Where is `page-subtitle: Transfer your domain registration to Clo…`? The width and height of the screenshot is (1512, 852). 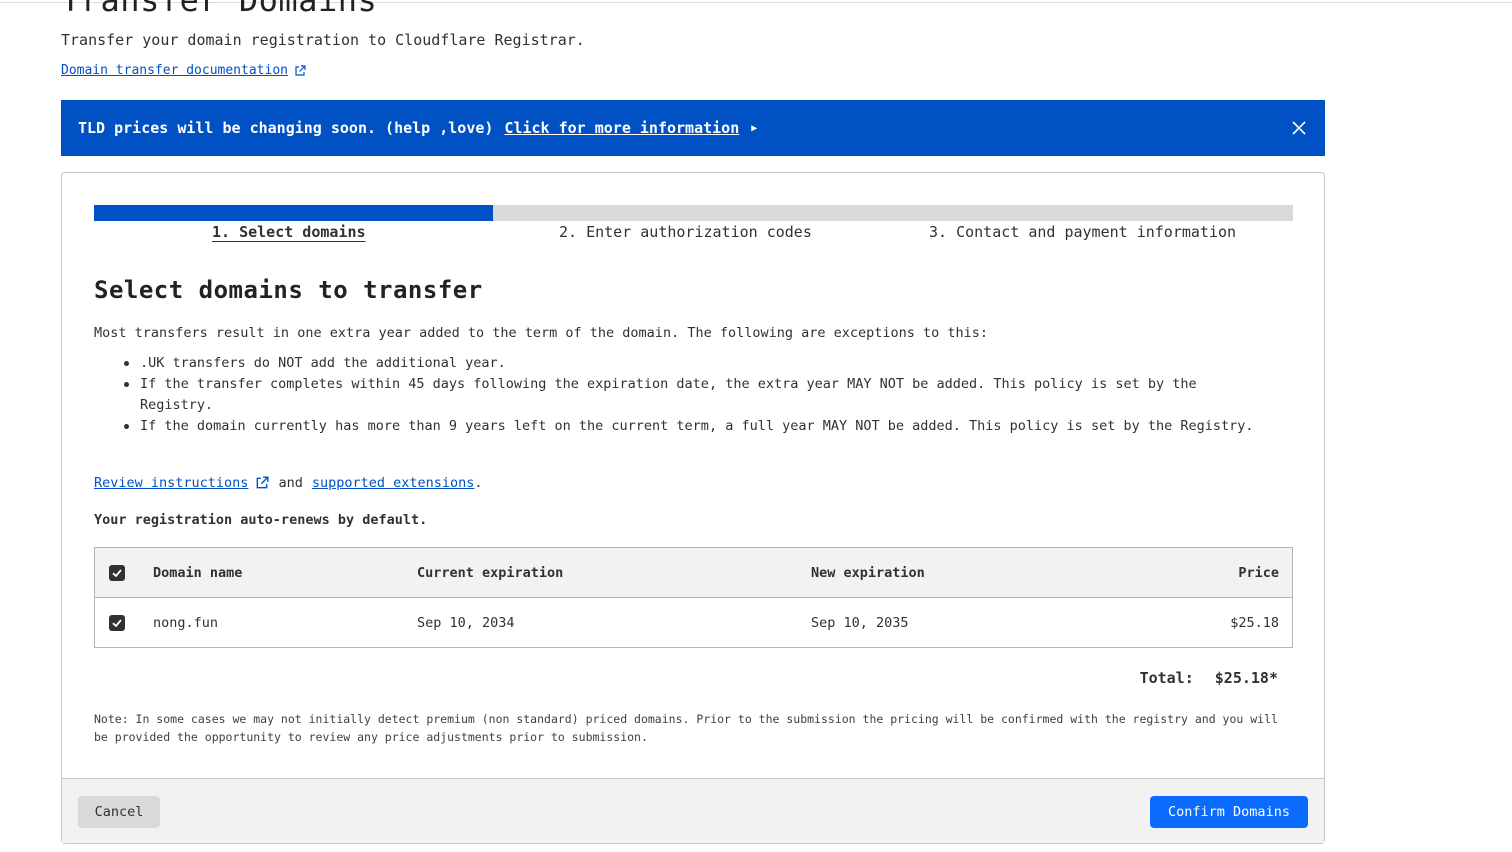
page-subtitle: Transfer your domain registration to Clo… is located at coordinates (323, 40).